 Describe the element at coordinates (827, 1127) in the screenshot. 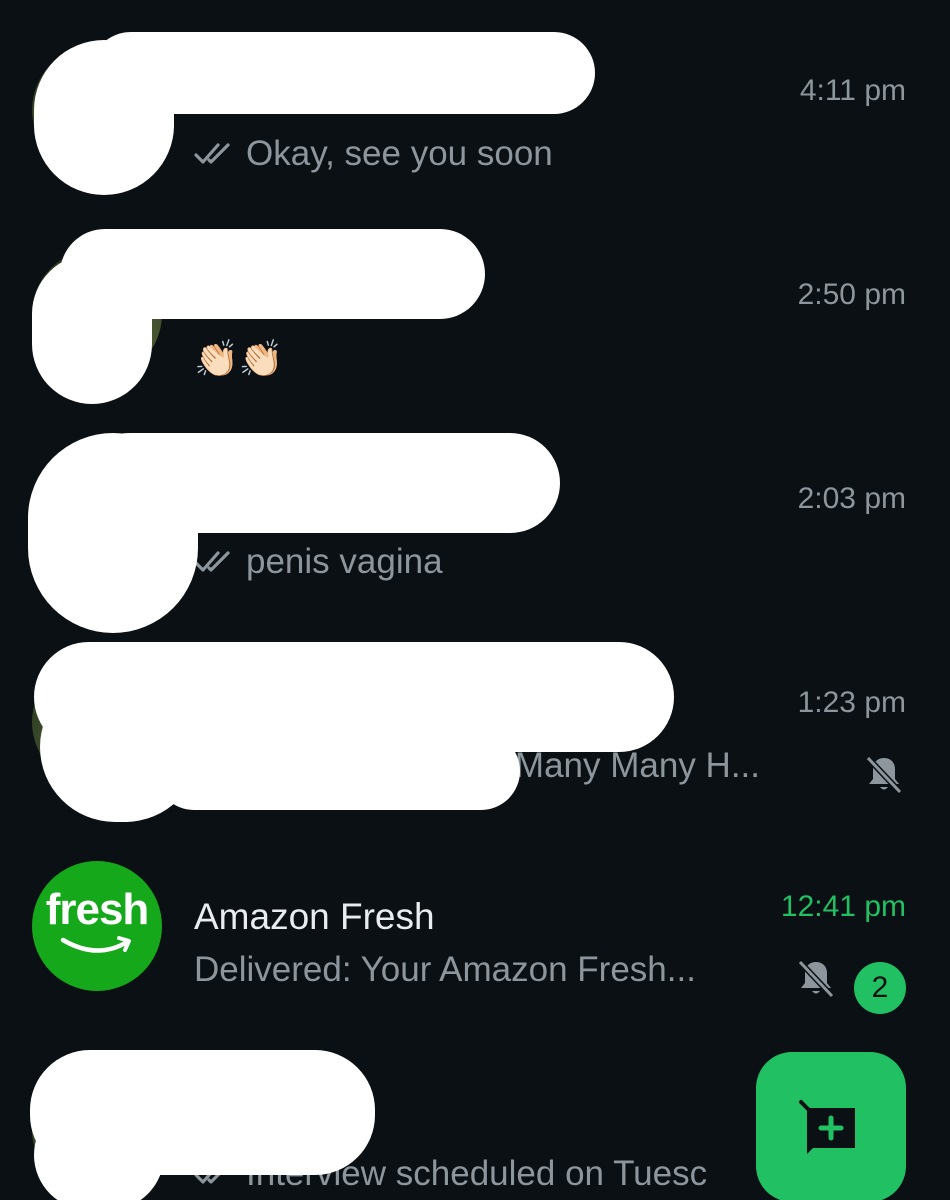

I see `new-chat-icon` at that location.